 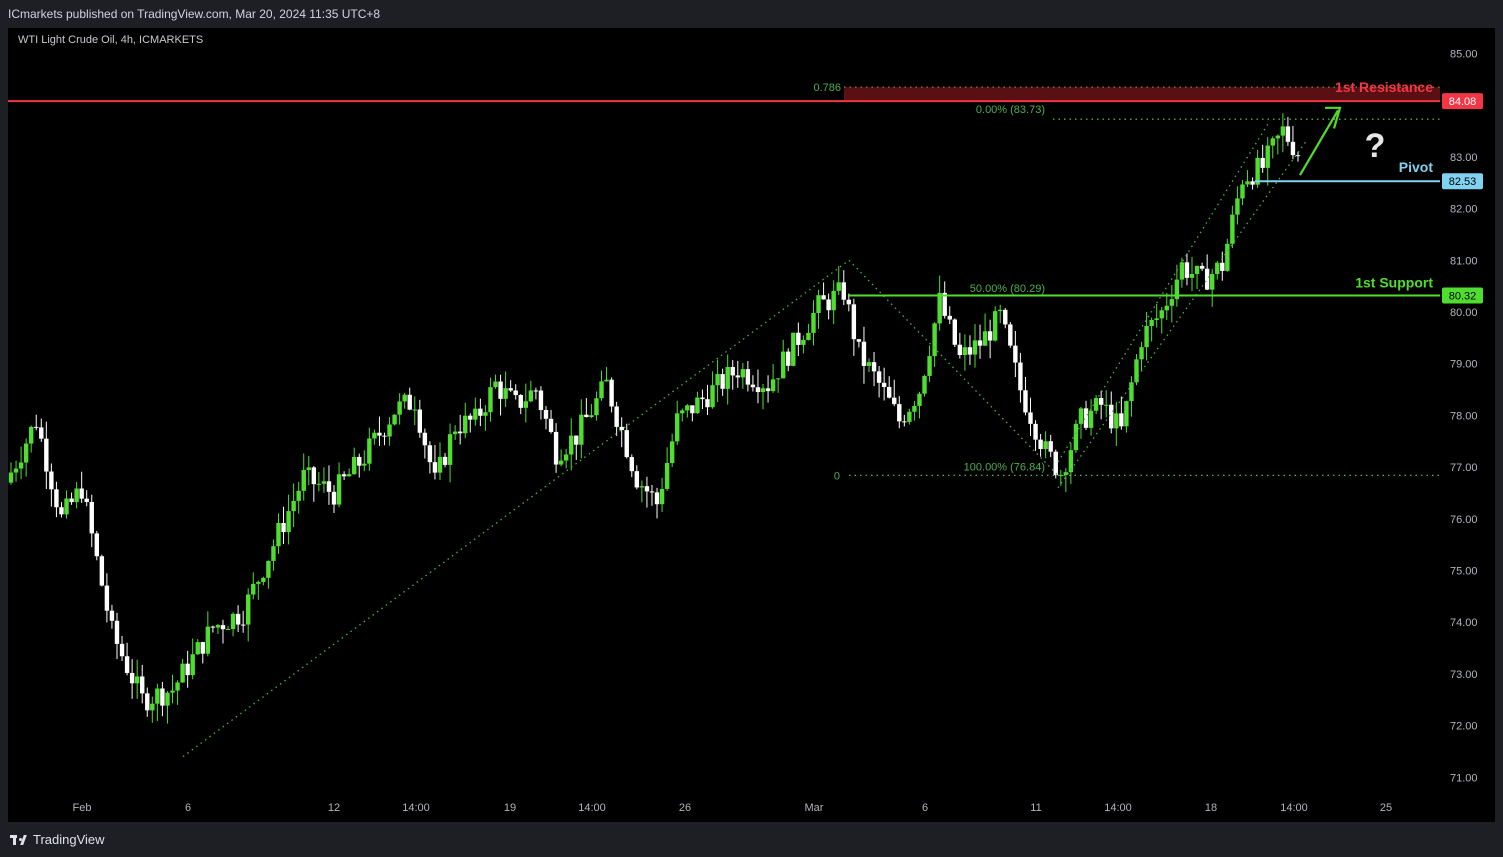 I want to click on x-tick-label: 19, so click(x=510, y=808).